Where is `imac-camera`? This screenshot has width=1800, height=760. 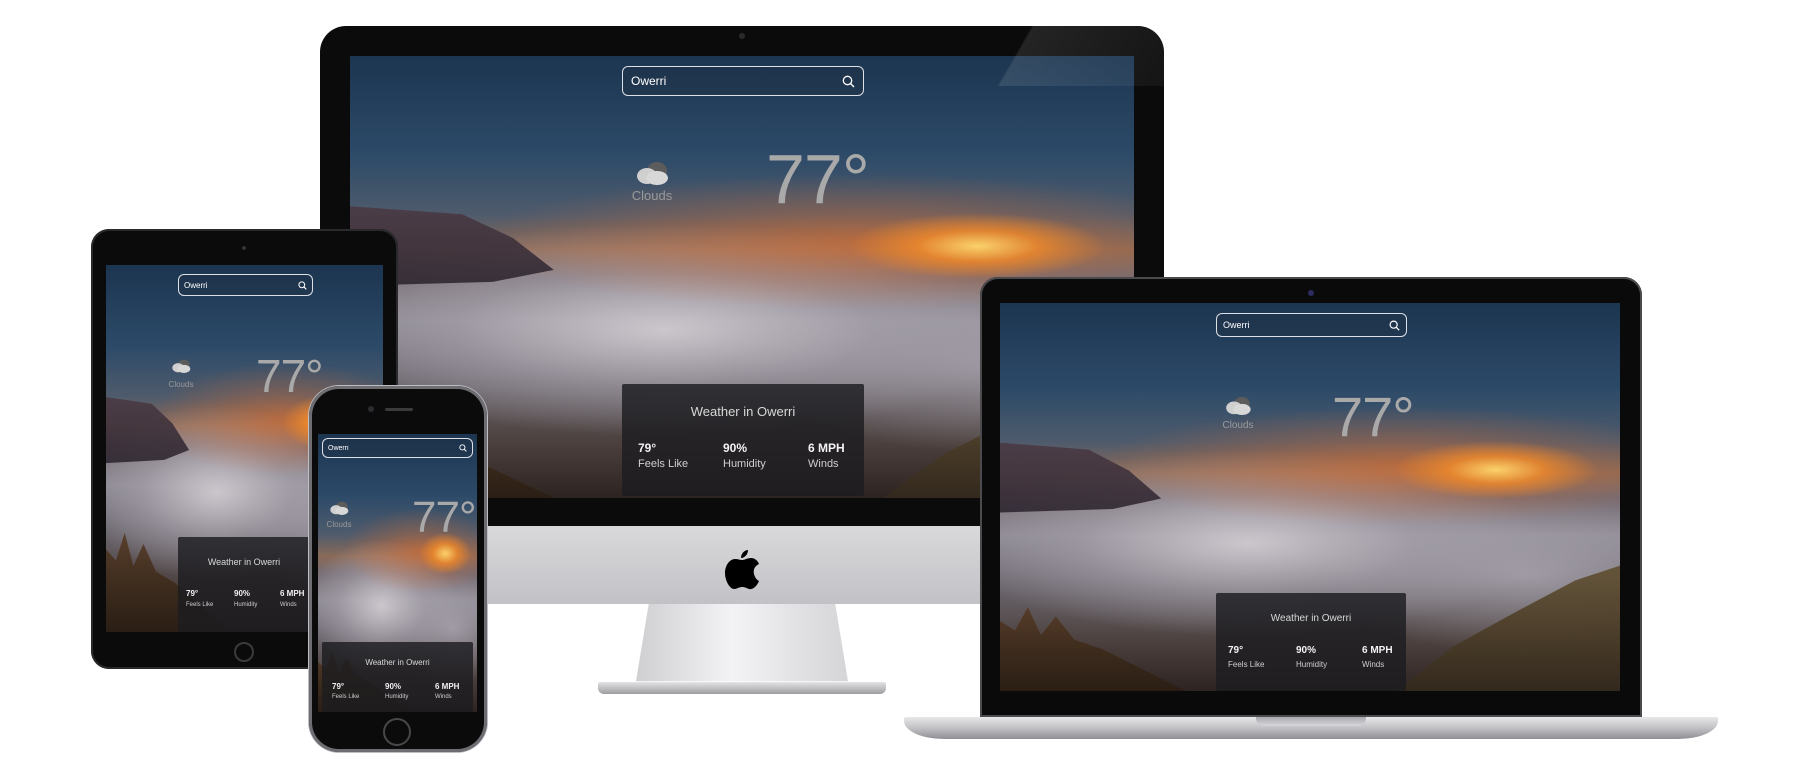
imac-camera is located at coordinates (742, 36).